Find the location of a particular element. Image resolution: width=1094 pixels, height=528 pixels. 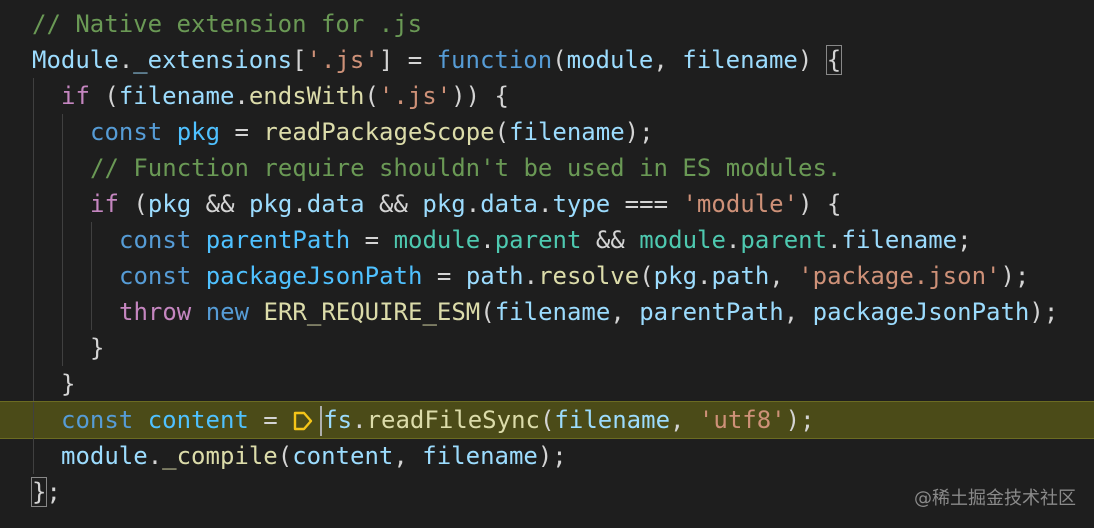

code-token: 'utf8' is located at coordinates (742, 420).